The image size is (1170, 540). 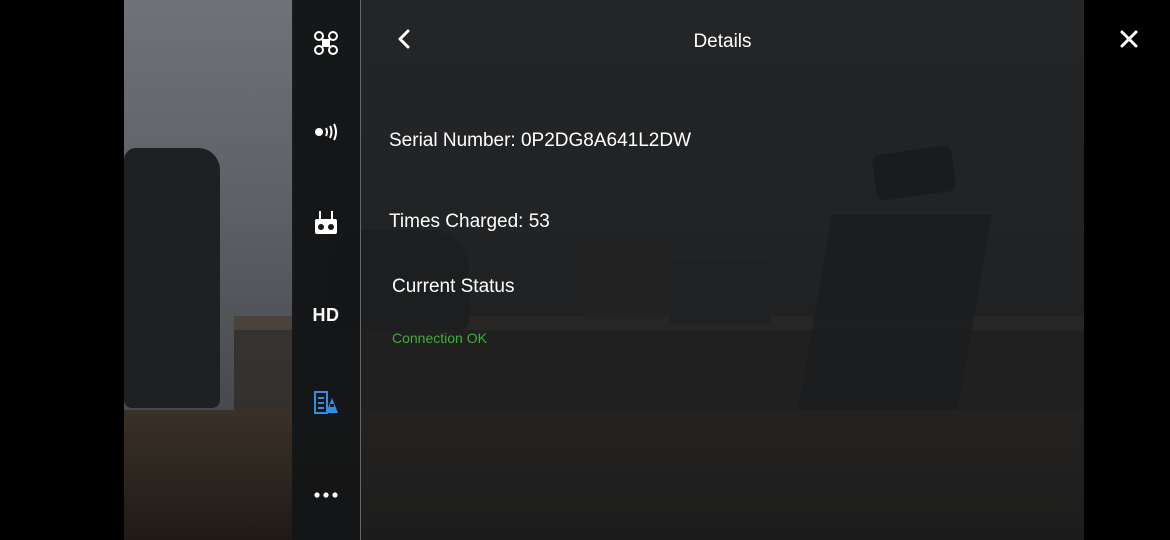 What do you see at coordinates (722, 41) in the screenshot?
I see `page-title: Details` at bounding box center [722, 41].